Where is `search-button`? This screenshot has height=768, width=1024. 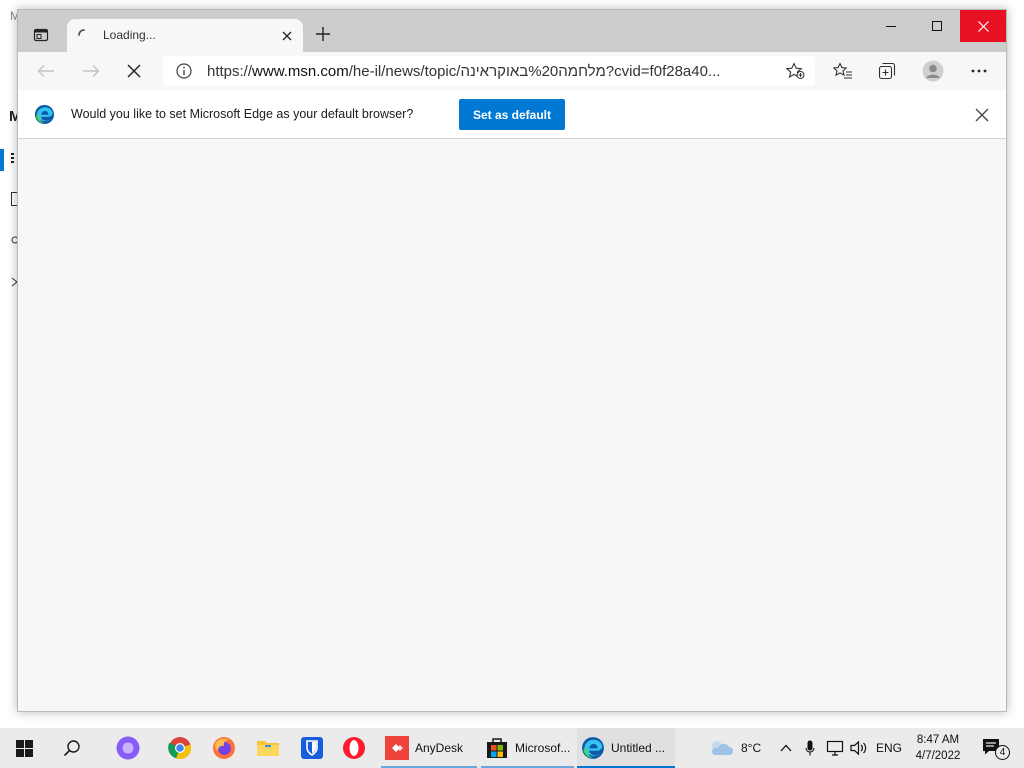 search-button is located at coordinates (72, 748).